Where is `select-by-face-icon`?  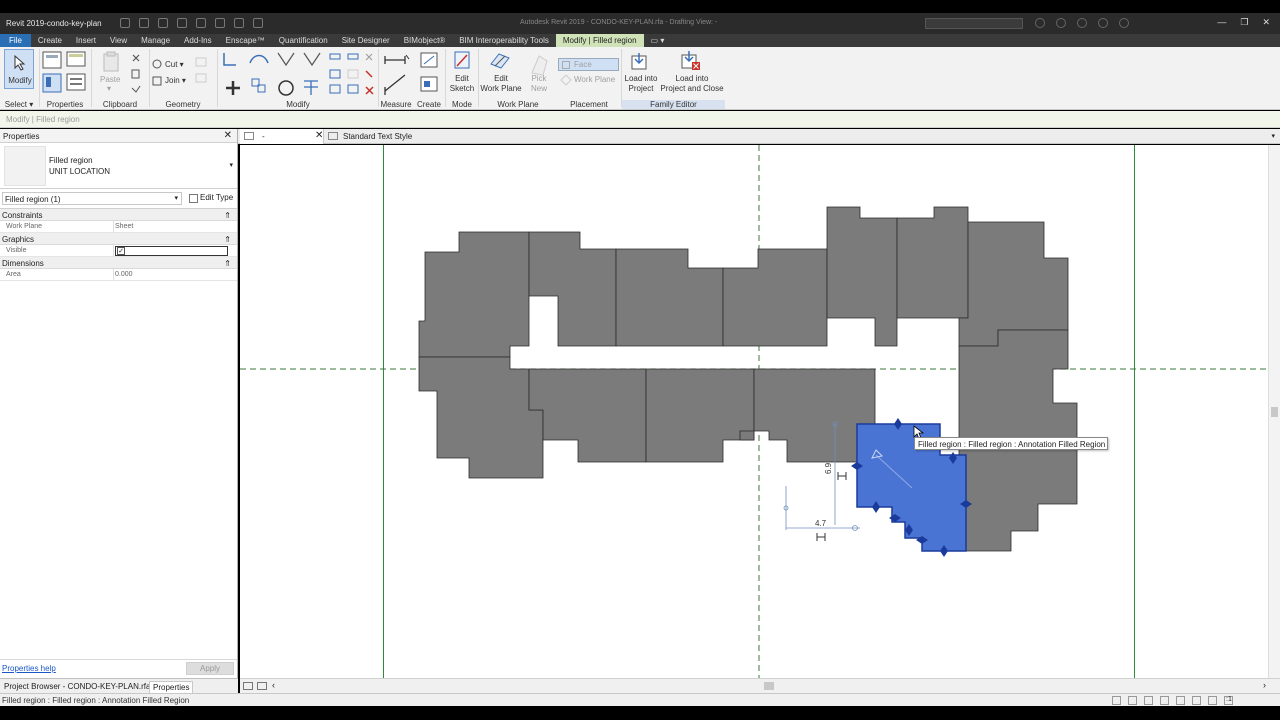
select-by-face-icon is located at coordinates (1196, 700).